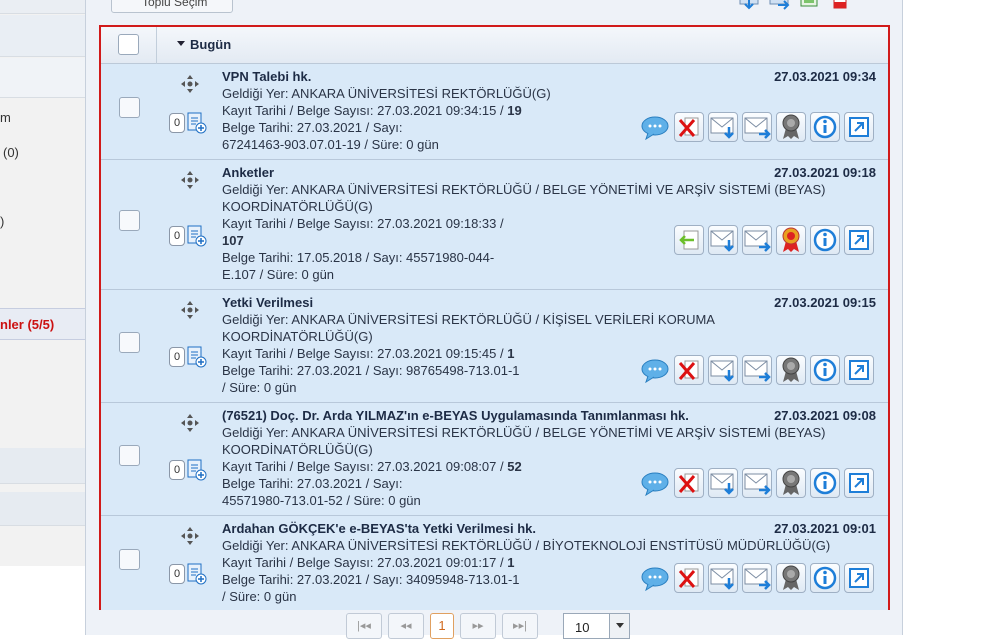  I want to click on row-source-cont: KOORDİNATÖRLÜĞÜ(G), so click(297, 336).